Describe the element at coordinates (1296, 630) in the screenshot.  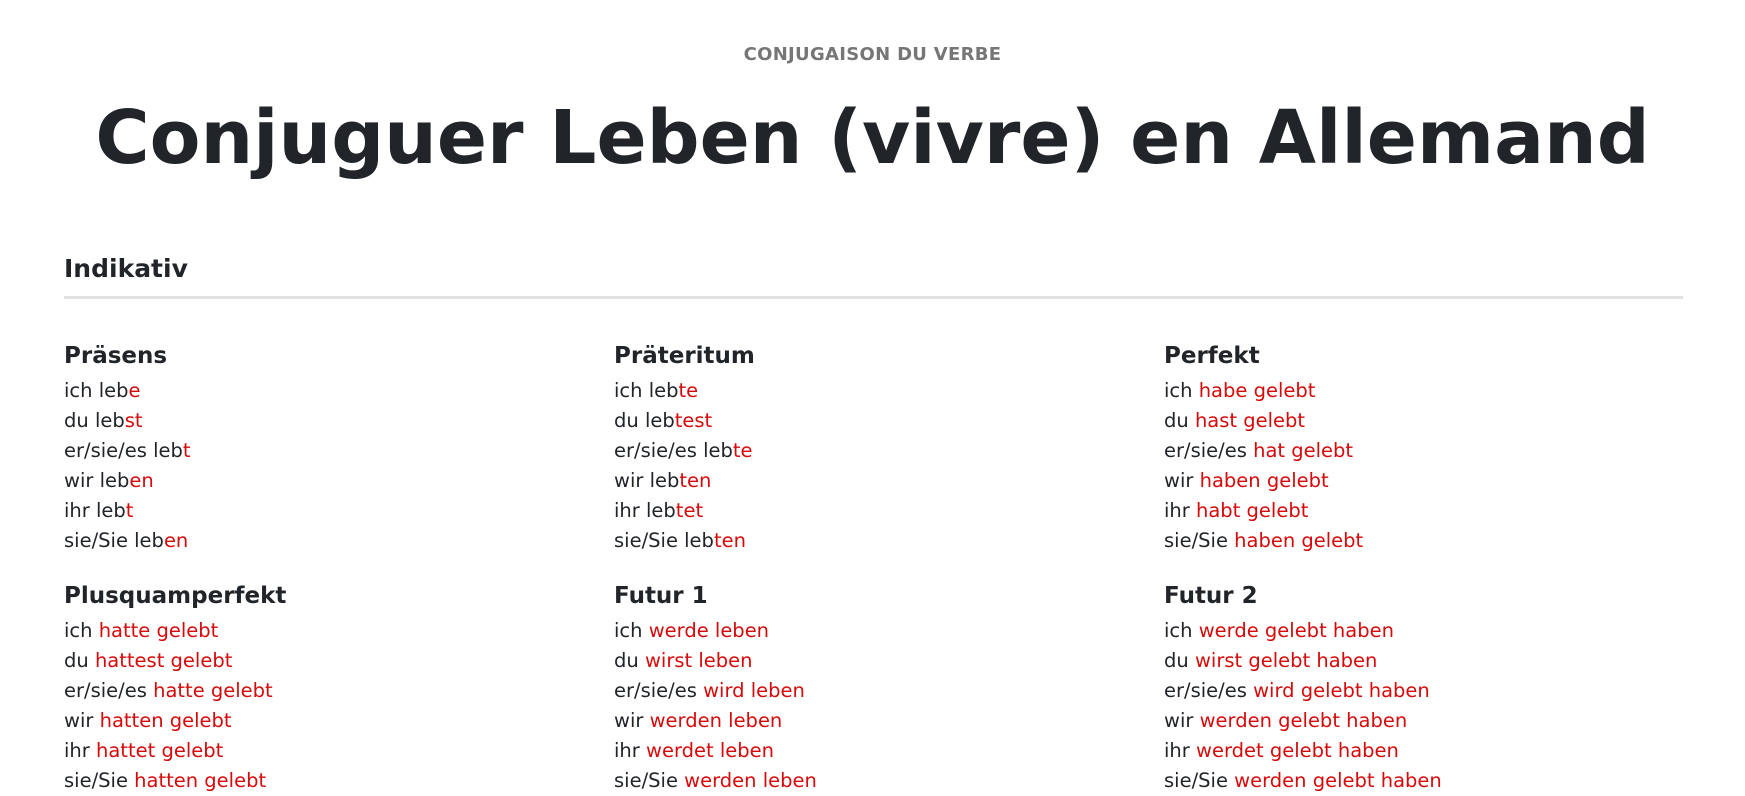
I see `verb-ending: werde gelebt haben` at that location.